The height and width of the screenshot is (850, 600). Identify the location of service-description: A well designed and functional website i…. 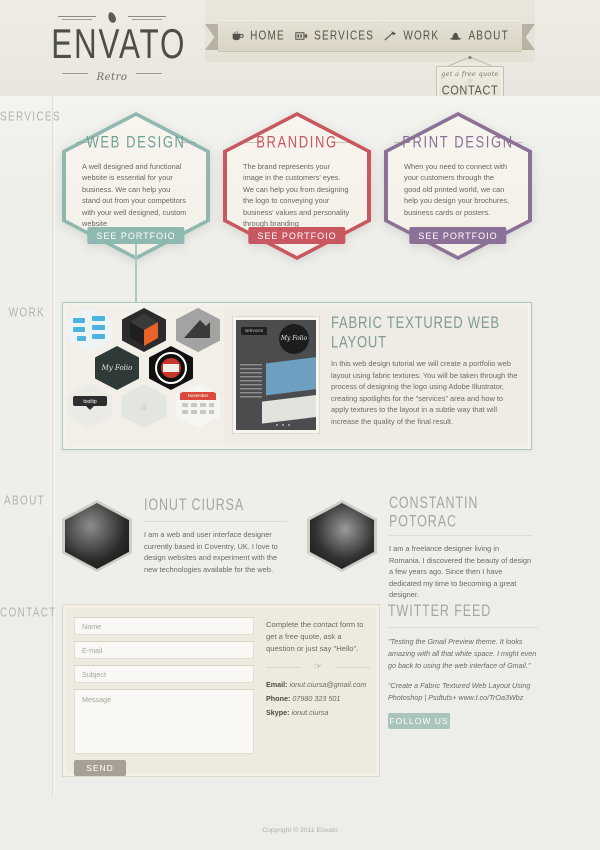
(134, 195).